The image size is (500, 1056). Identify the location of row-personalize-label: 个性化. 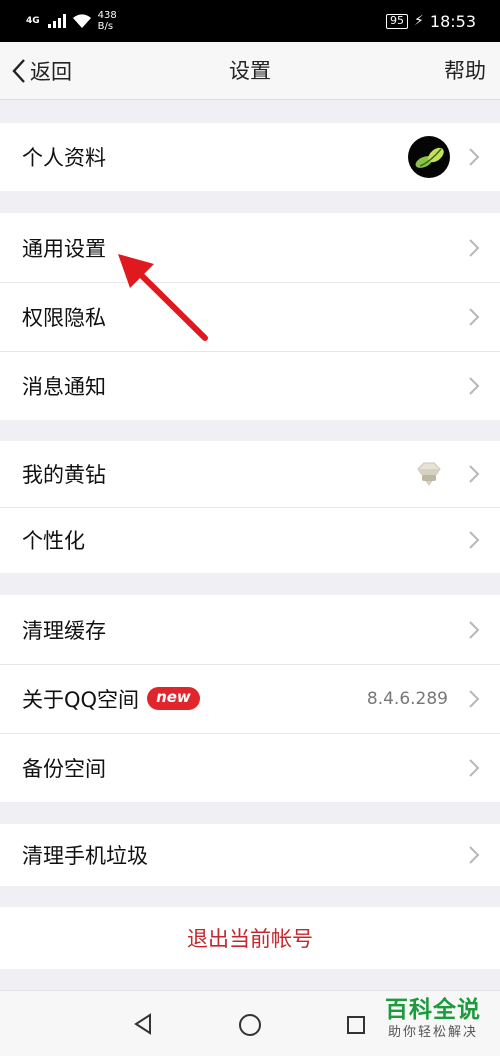
(53, 541).